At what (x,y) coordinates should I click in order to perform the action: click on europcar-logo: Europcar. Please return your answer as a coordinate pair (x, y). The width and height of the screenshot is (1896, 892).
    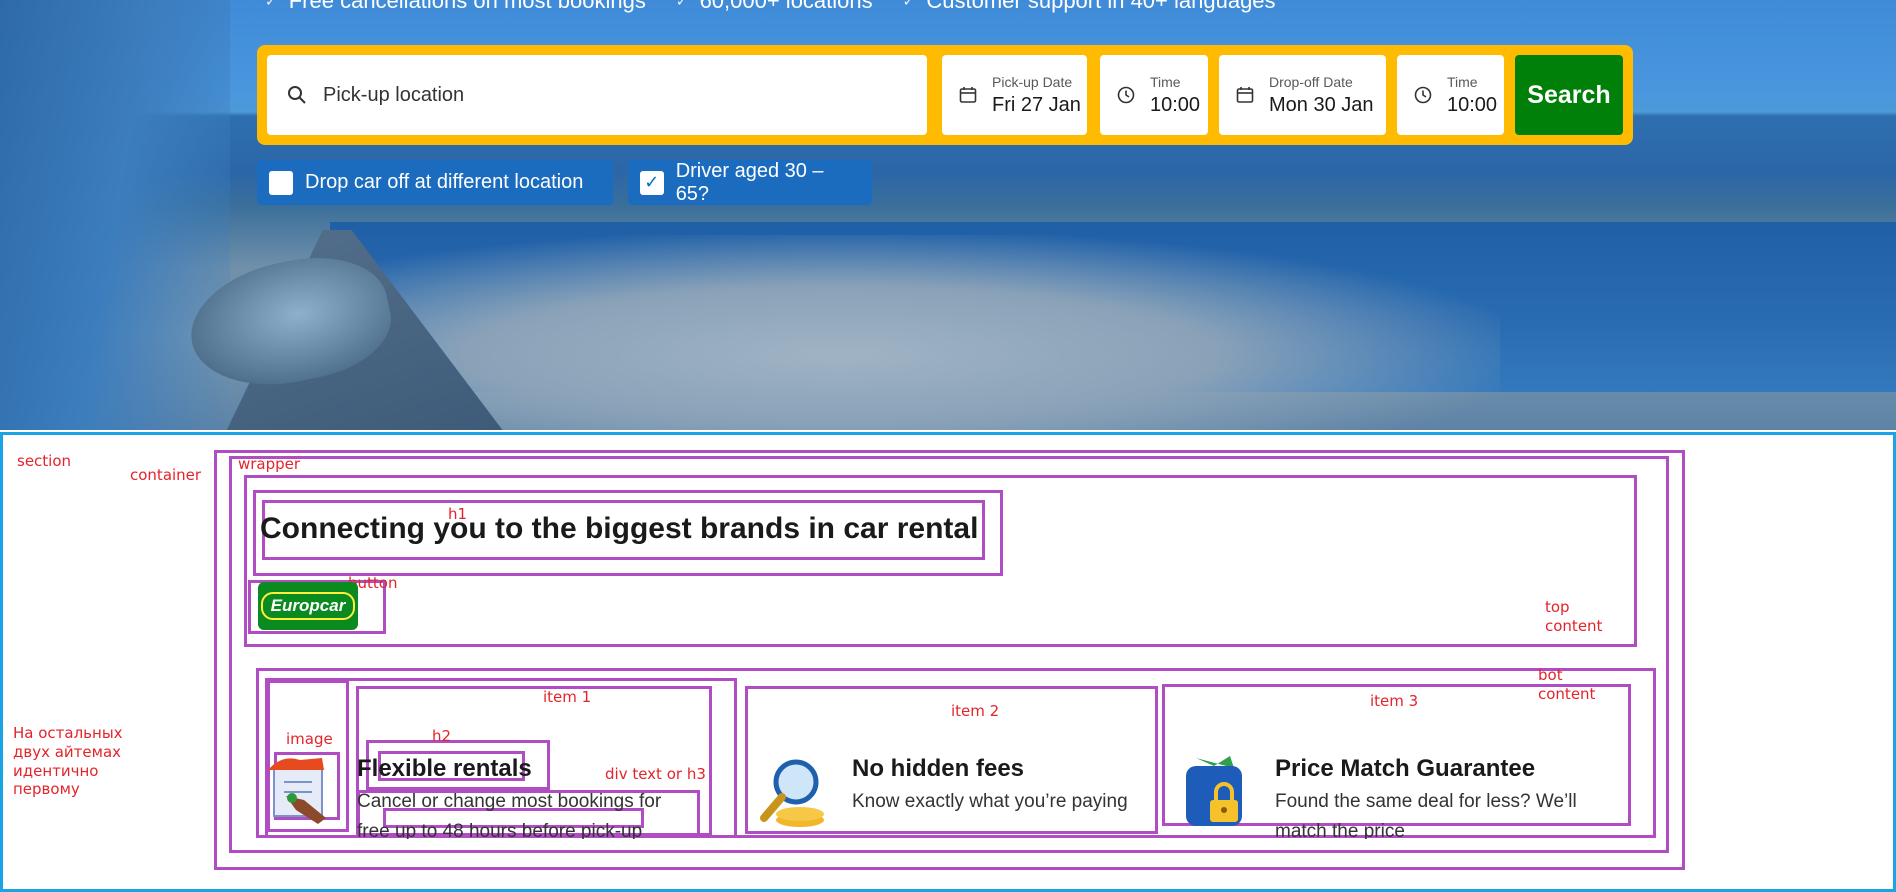
    Looking at the image, I should click on (308, 606).